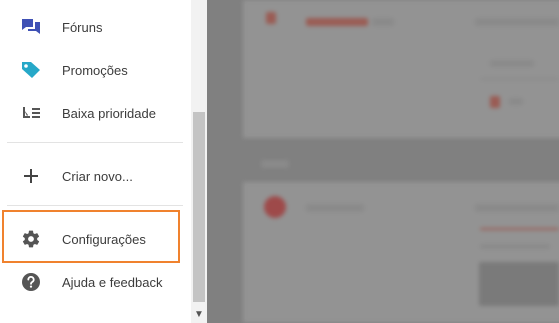 The image size is (559, 323). I want to click on menu-item-label: Baixa prioridade, so click(109, 113).